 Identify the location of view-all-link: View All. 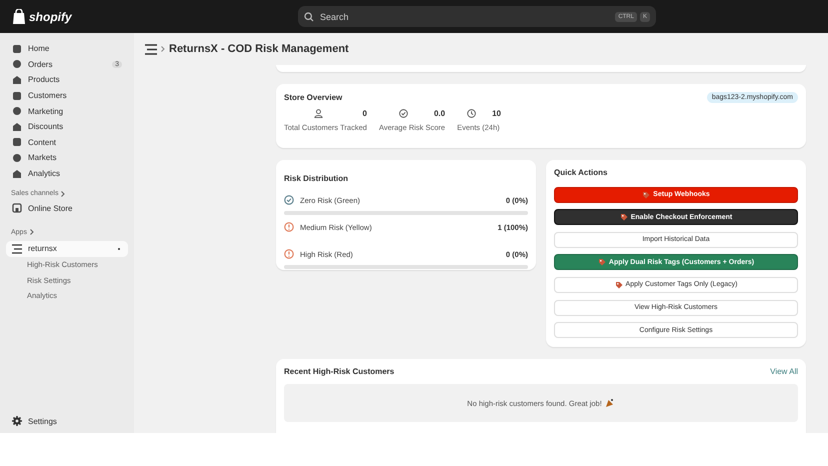
(784, 371).